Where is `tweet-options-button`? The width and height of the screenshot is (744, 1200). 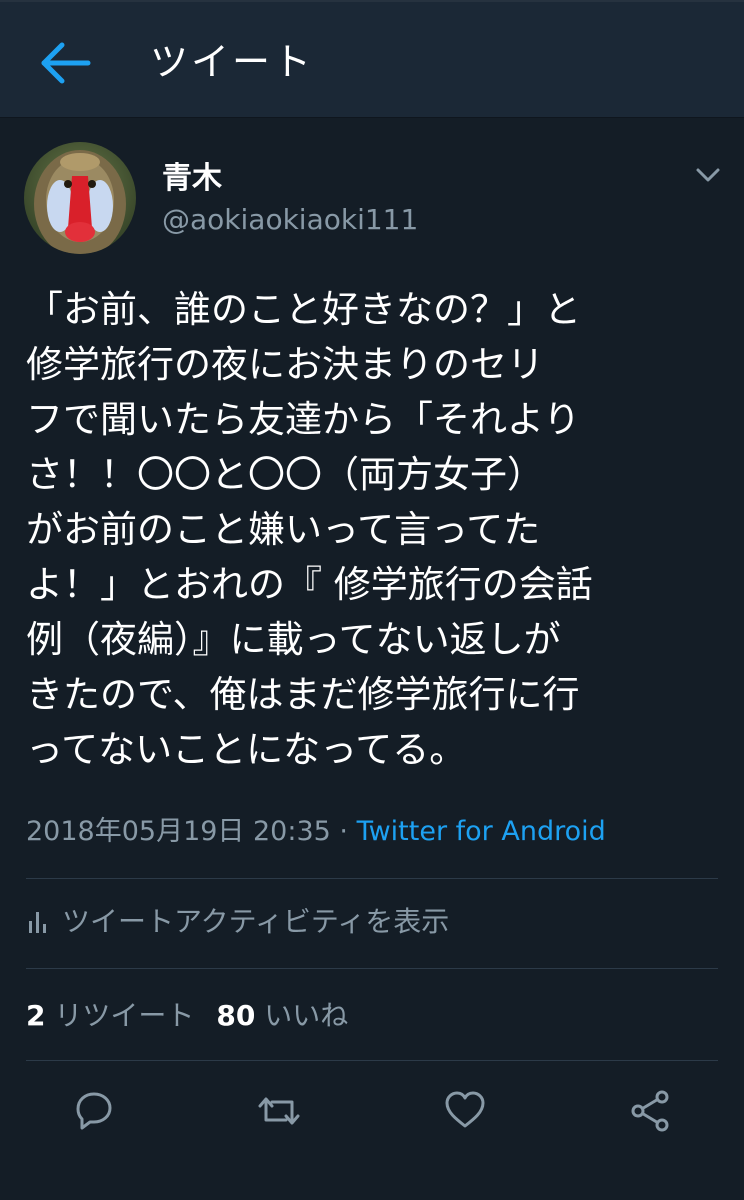
tweet-options-button is located at coordinates (708, 175).